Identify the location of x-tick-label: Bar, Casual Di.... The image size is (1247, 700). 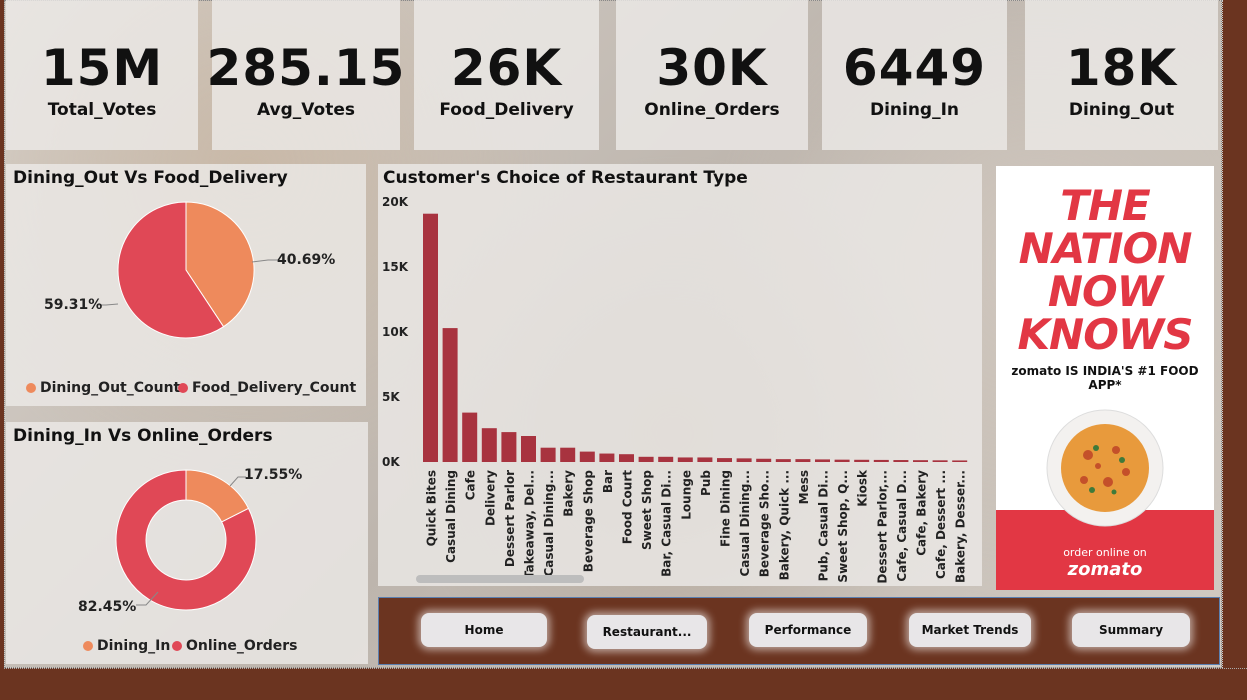
(667, 523).